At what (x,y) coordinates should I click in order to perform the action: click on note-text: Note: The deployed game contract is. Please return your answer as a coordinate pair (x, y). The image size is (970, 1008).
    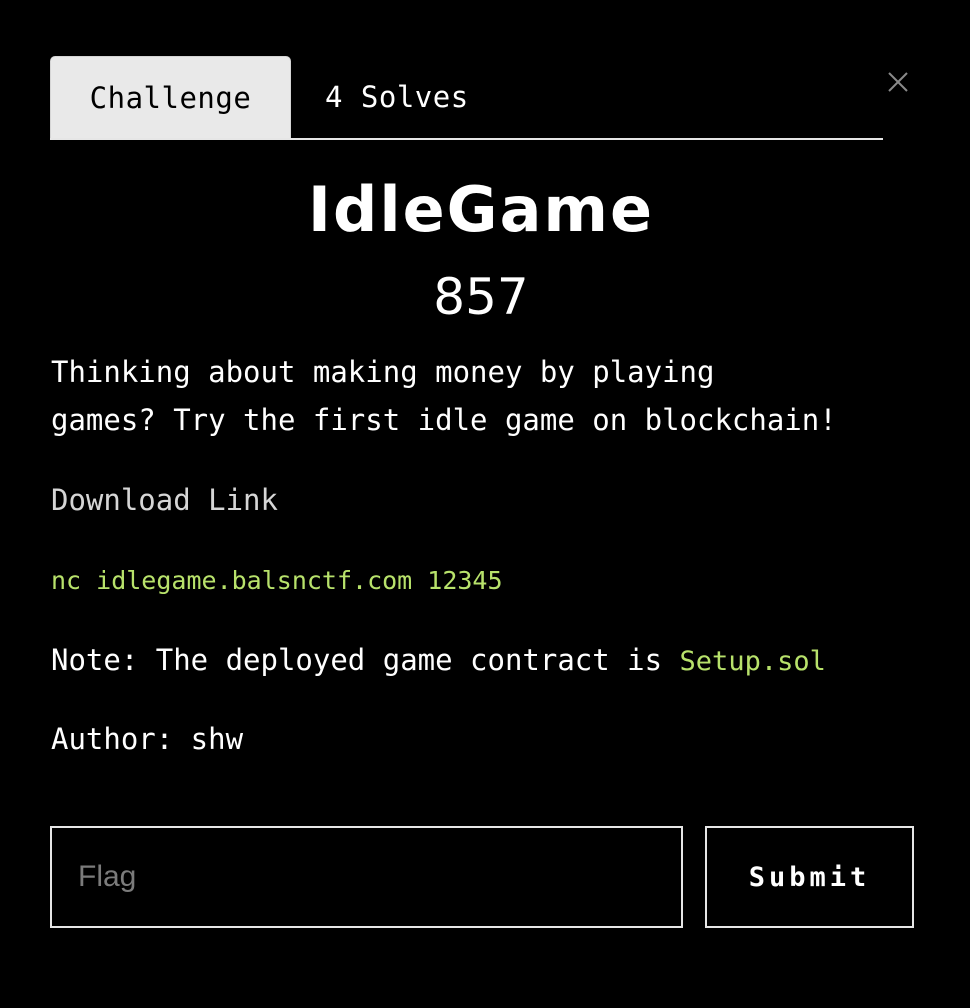
    Looking at the image, I should click on (365, 660).